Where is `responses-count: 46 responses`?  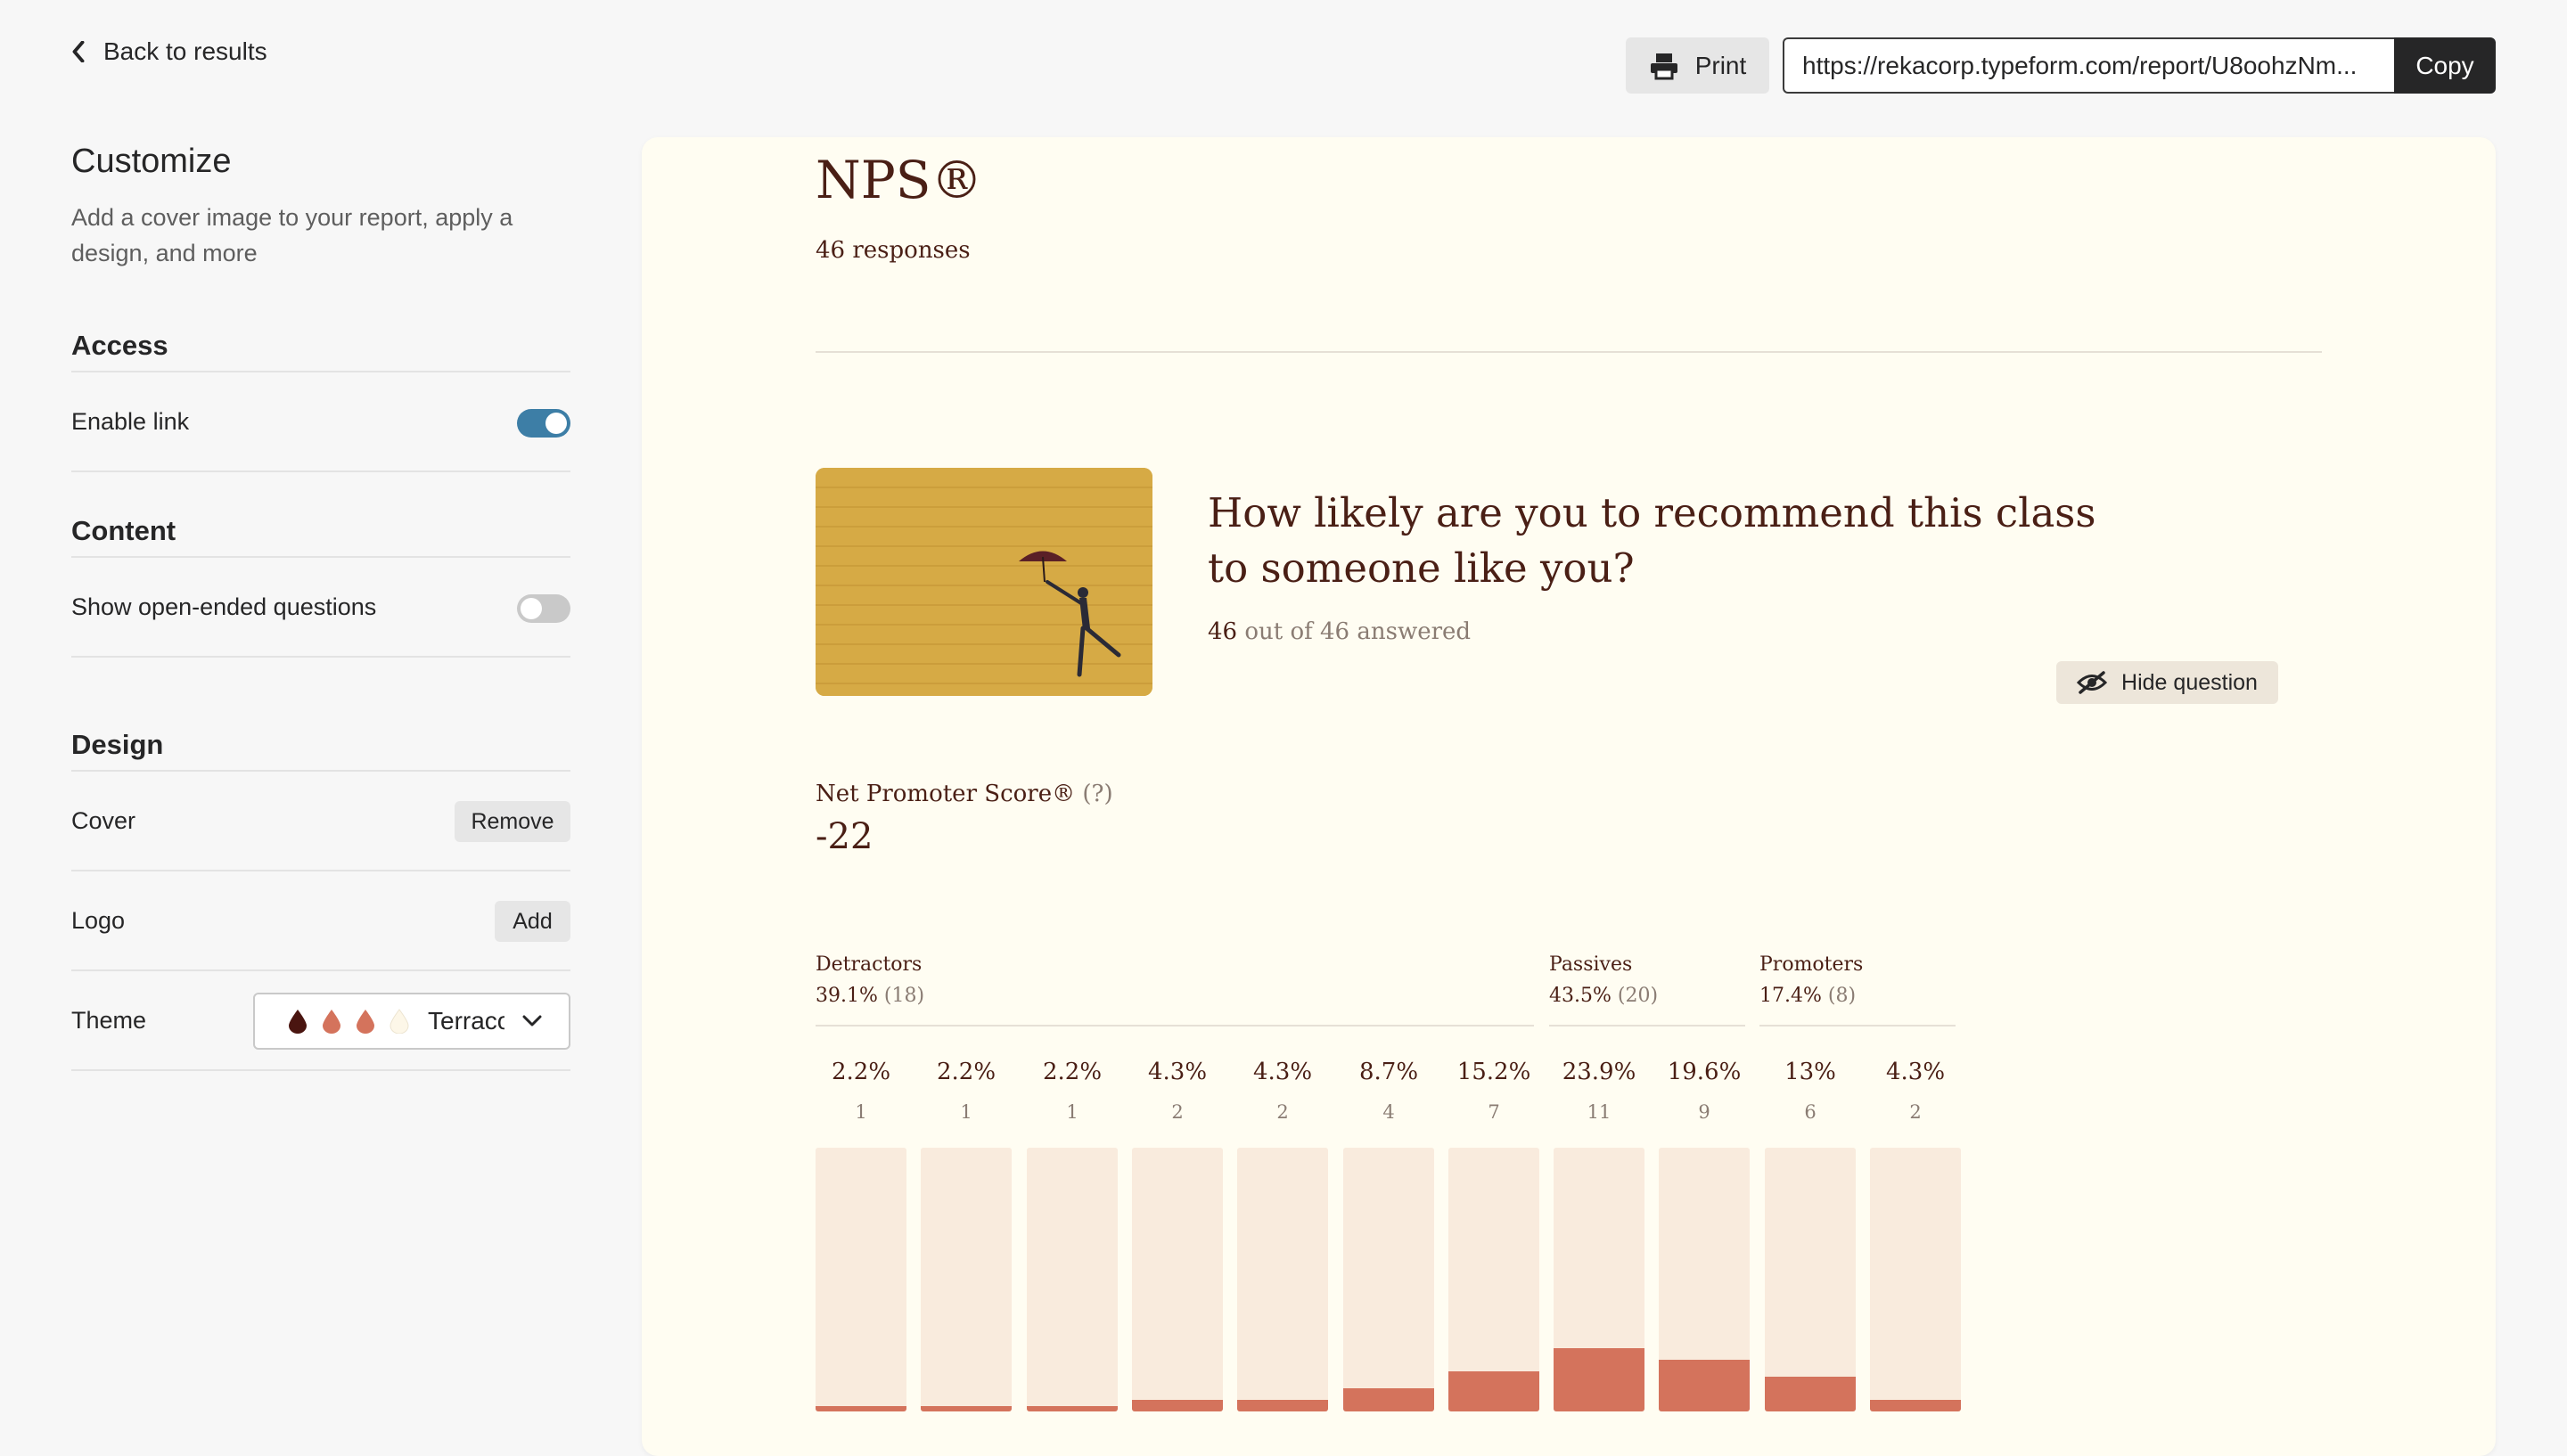 responses-count: 46 responses is located at coordinates (894, 251).